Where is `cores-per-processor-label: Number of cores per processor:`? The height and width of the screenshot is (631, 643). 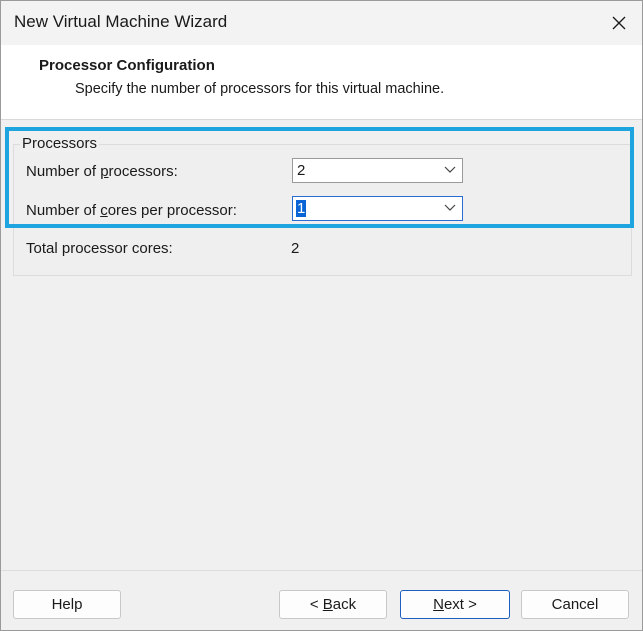 cores-per-processor-label: Number of cores per processor: is located at coordinates (131, 210).